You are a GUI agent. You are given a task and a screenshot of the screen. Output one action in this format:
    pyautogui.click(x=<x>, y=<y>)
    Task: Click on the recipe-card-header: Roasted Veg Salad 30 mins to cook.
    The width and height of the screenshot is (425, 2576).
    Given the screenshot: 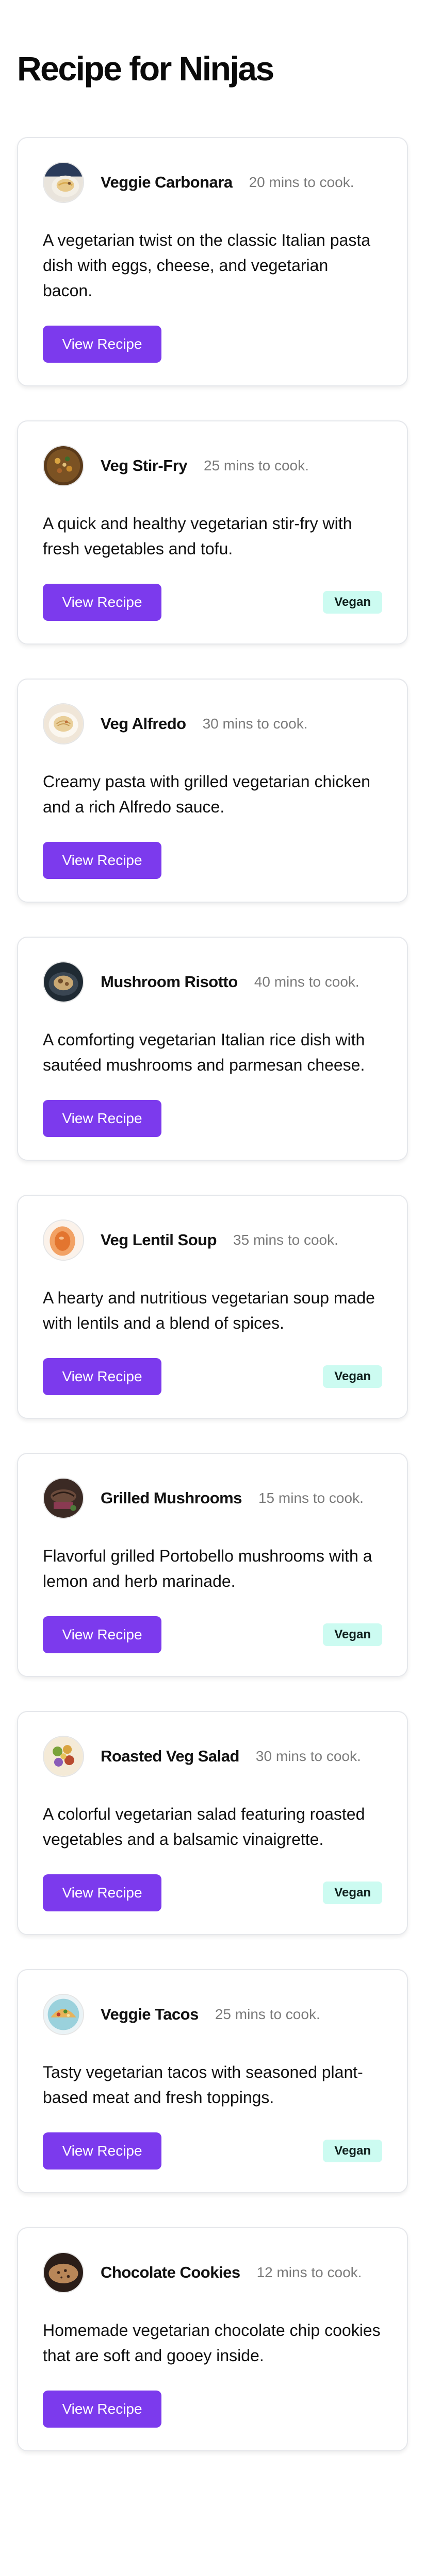 What is the action you would take?
    pyautogui.click(x=213, y=1756)
    